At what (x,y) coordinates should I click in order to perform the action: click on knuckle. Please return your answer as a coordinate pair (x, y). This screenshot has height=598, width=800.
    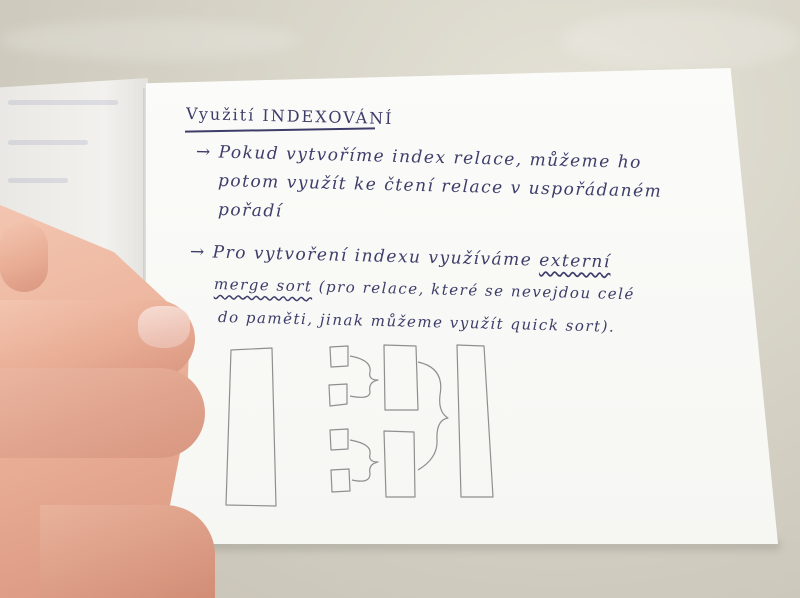
    Looking at the image, I should click on (102, 413).